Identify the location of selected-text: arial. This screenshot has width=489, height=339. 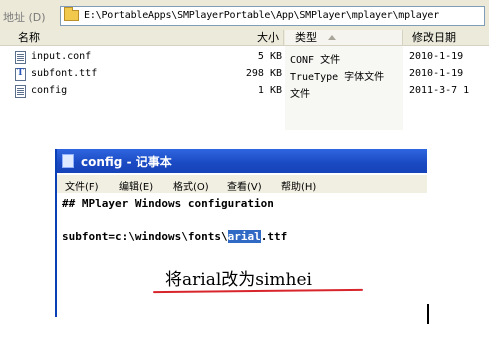
(244, 236).